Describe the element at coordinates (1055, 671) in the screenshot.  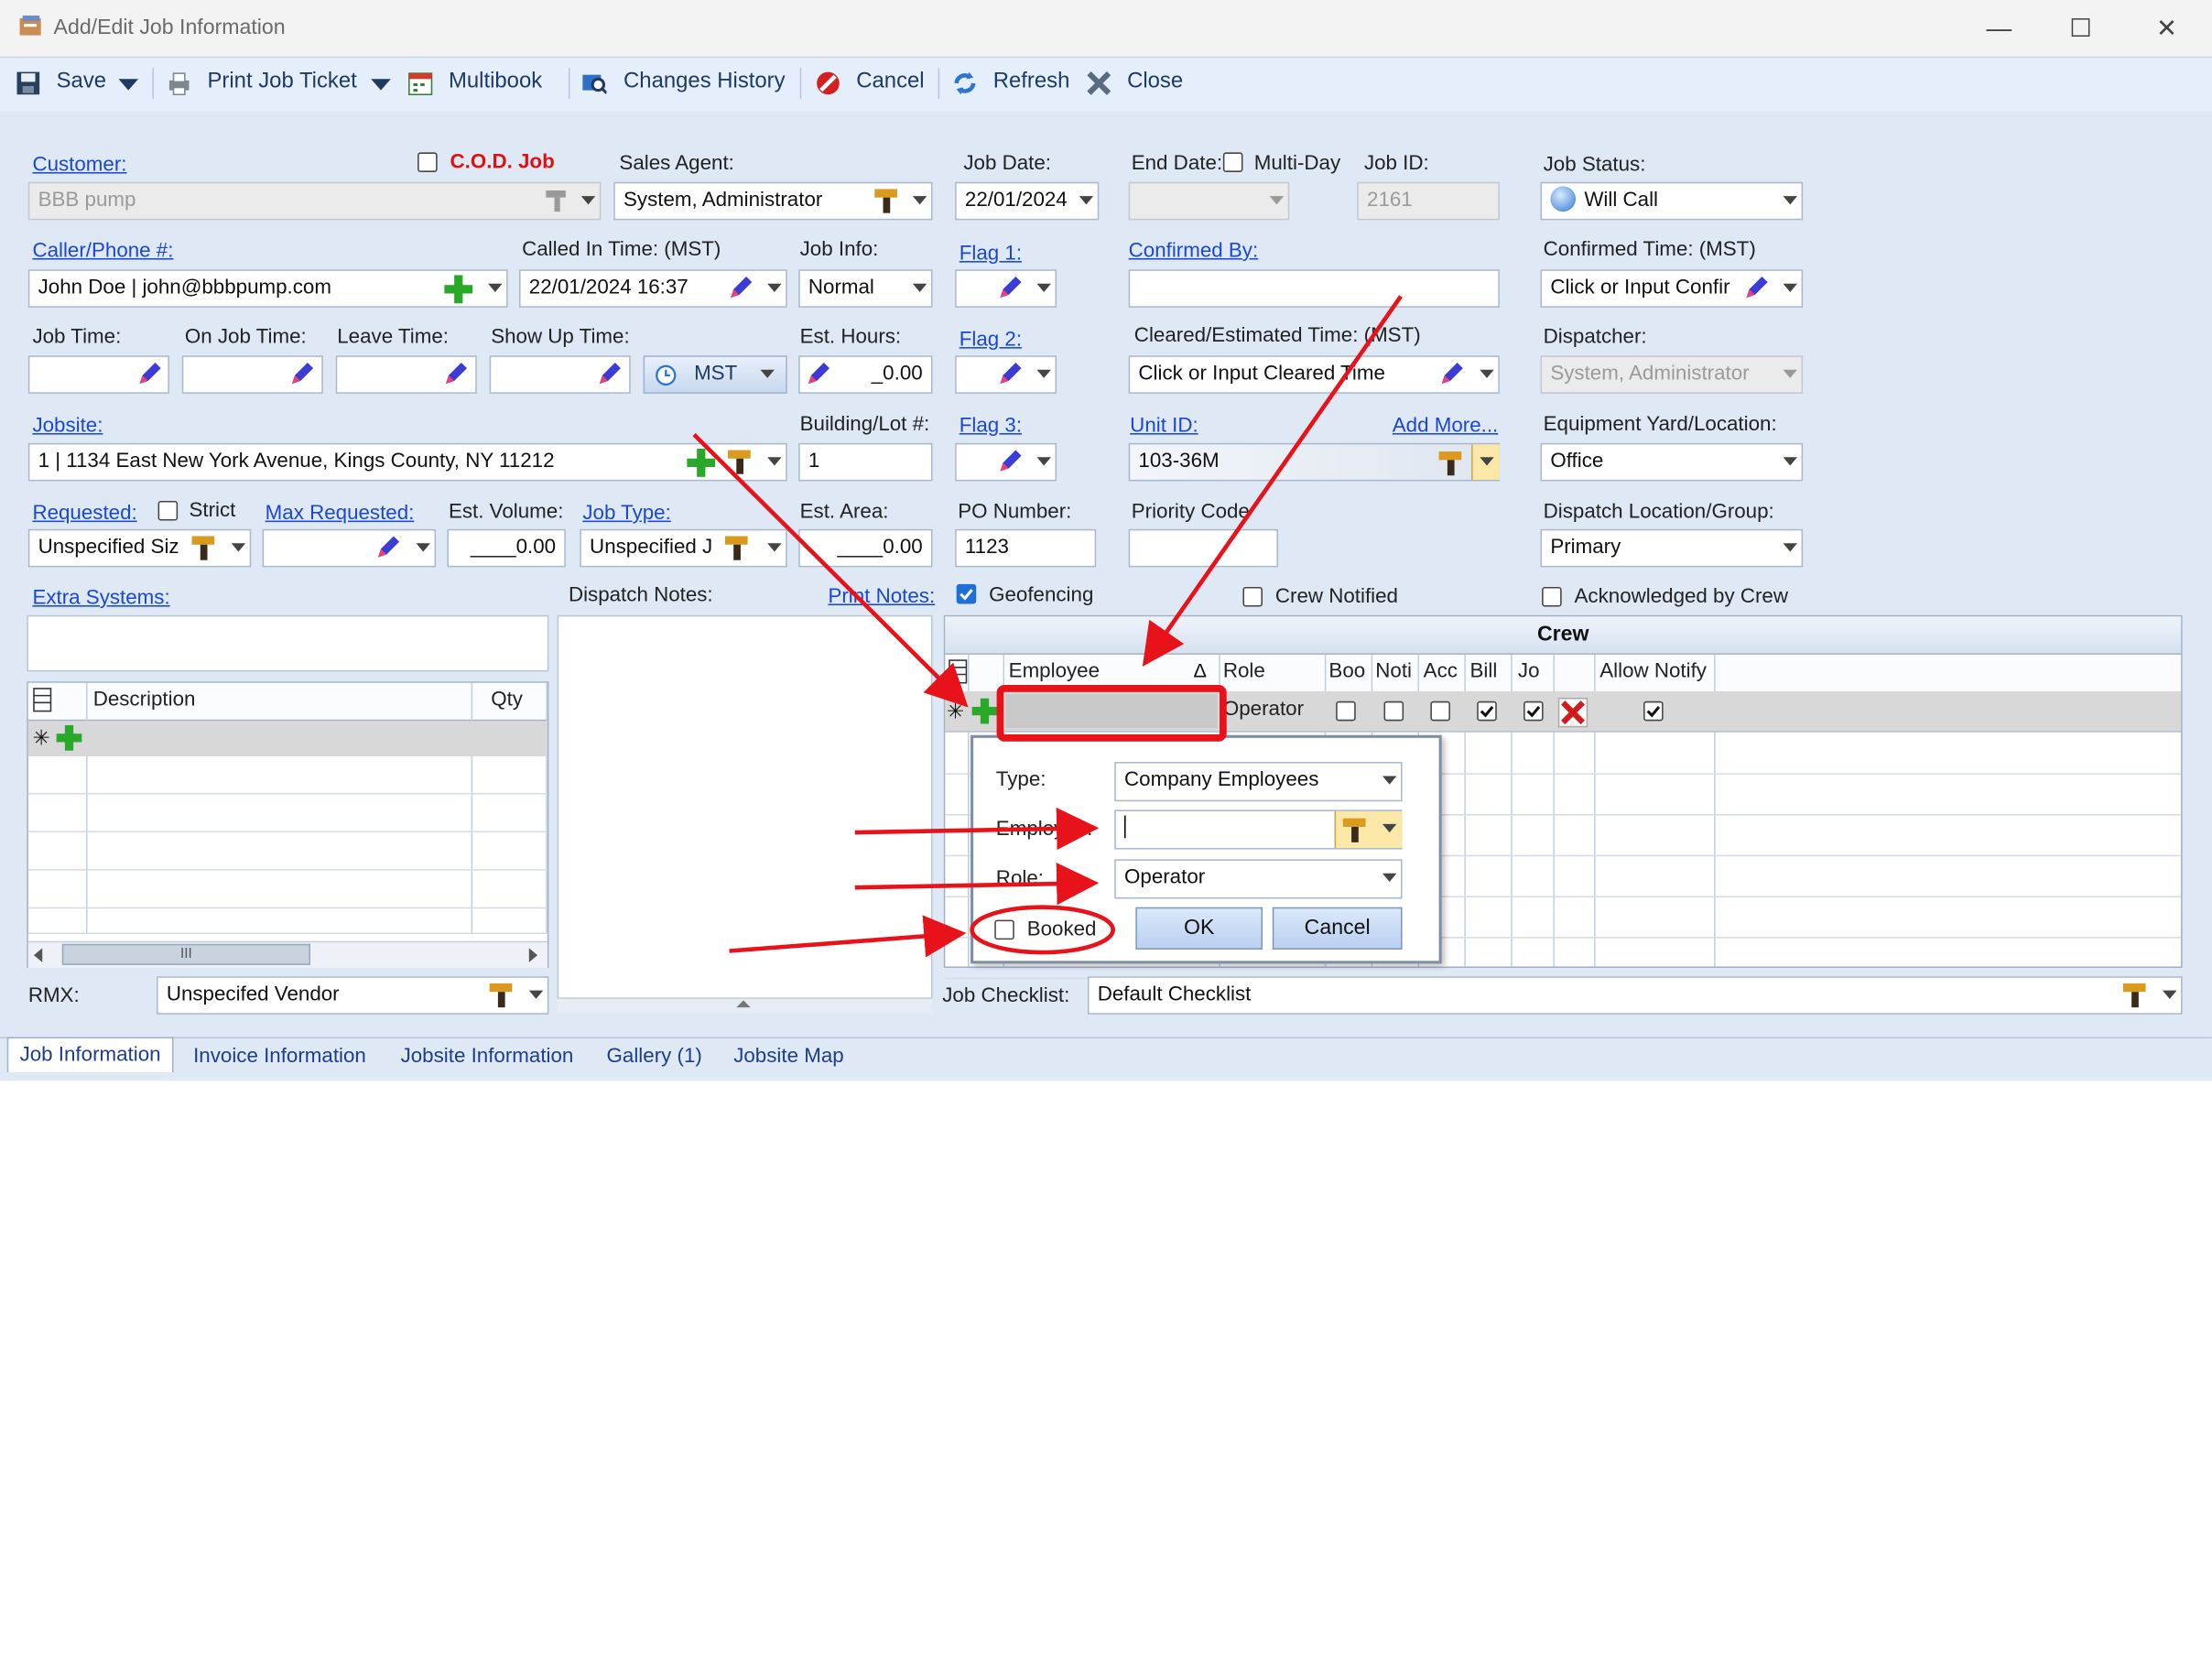
I see `employee-header: Employee` at that location.